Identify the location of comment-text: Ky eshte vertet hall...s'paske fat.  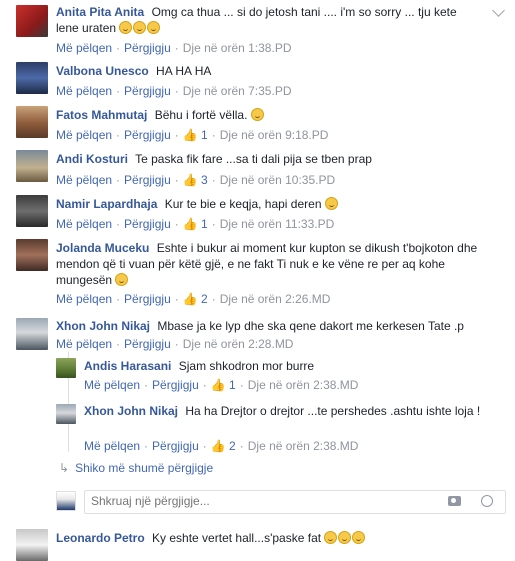
(237, 538).